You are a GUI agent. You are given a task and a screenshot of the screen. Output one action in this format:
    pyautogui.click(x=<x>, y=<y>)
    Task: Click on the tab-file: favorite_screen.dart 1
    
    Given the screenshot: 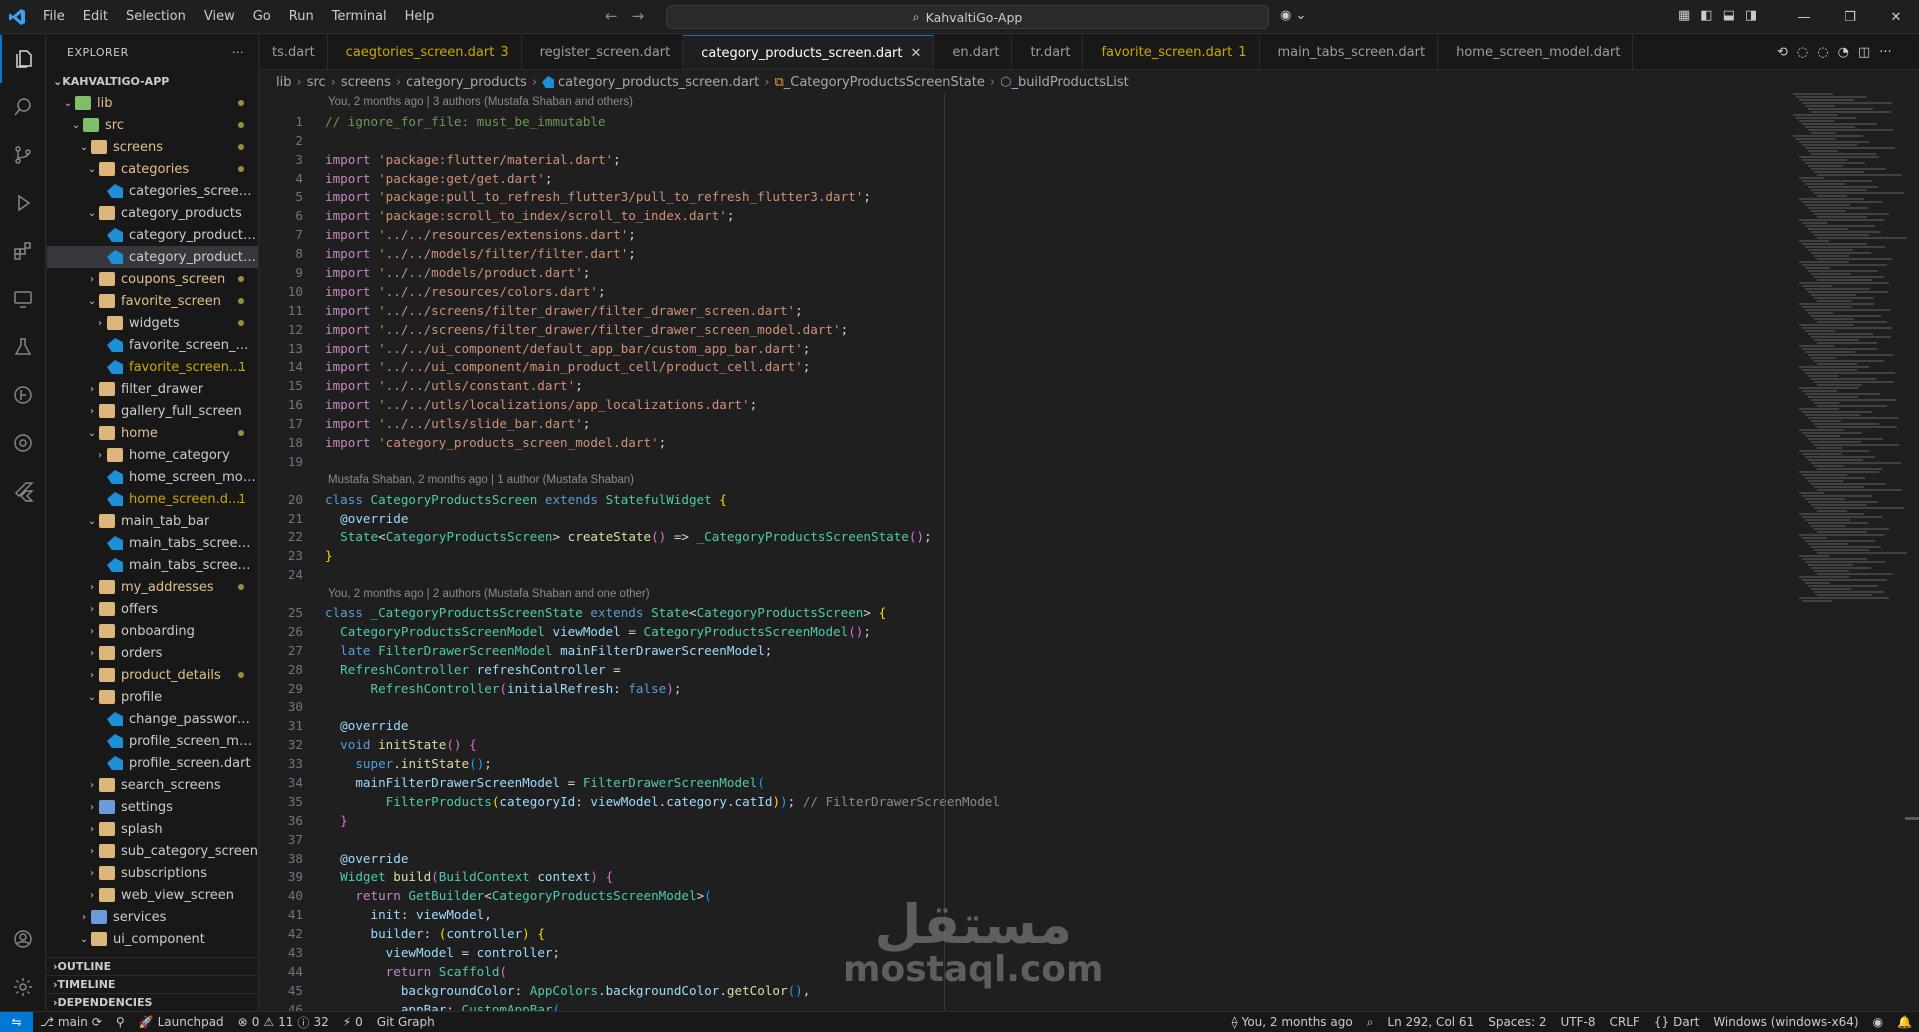 What is the action you would take?
    pyautogui.click(x=1171, y=52)
    